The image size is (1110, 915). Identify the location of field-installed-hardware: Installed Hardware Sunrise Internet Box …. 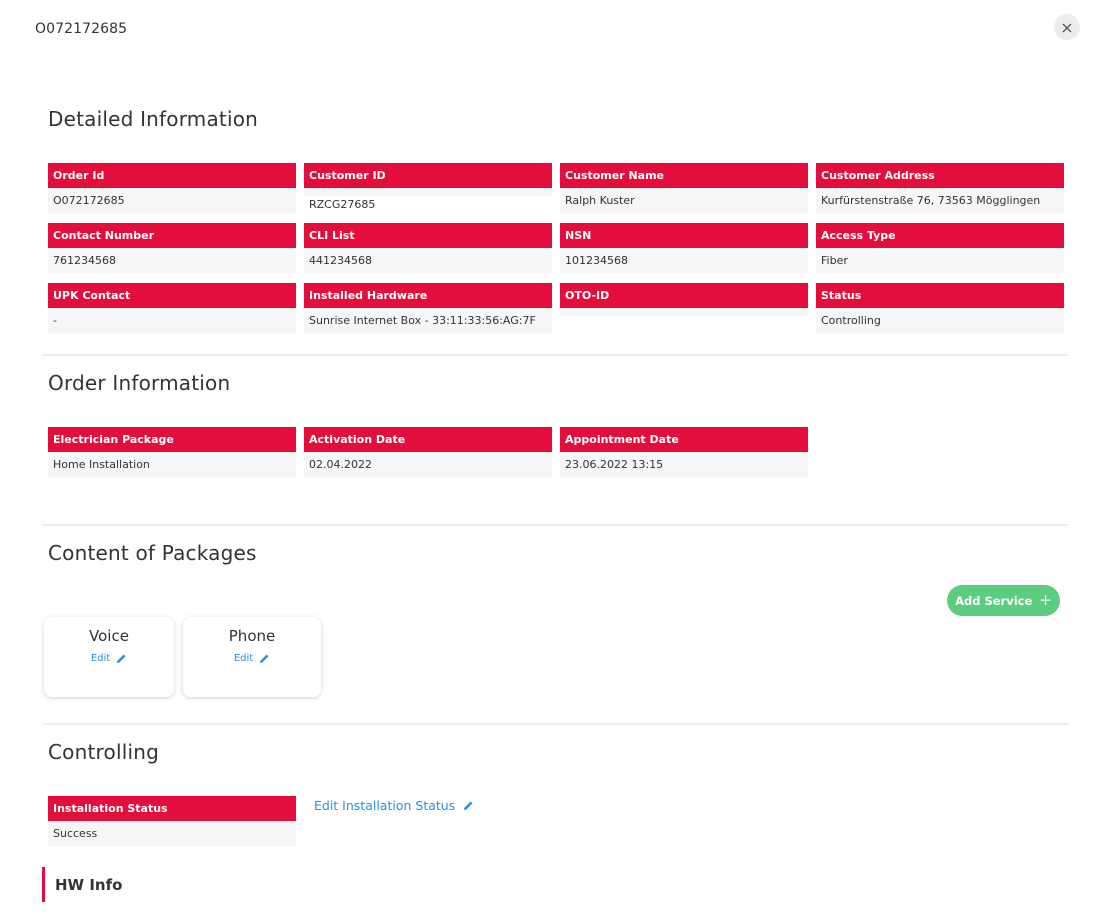
(428, 308).